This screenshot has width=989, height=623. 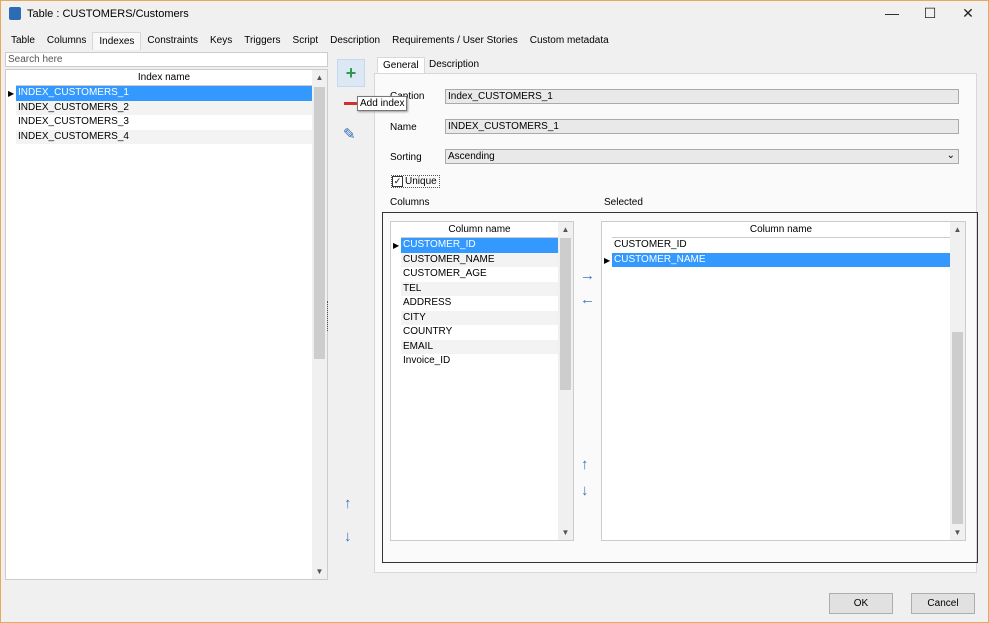 I want to click on column-up-icon: ↑, so click(x=585, y=464).